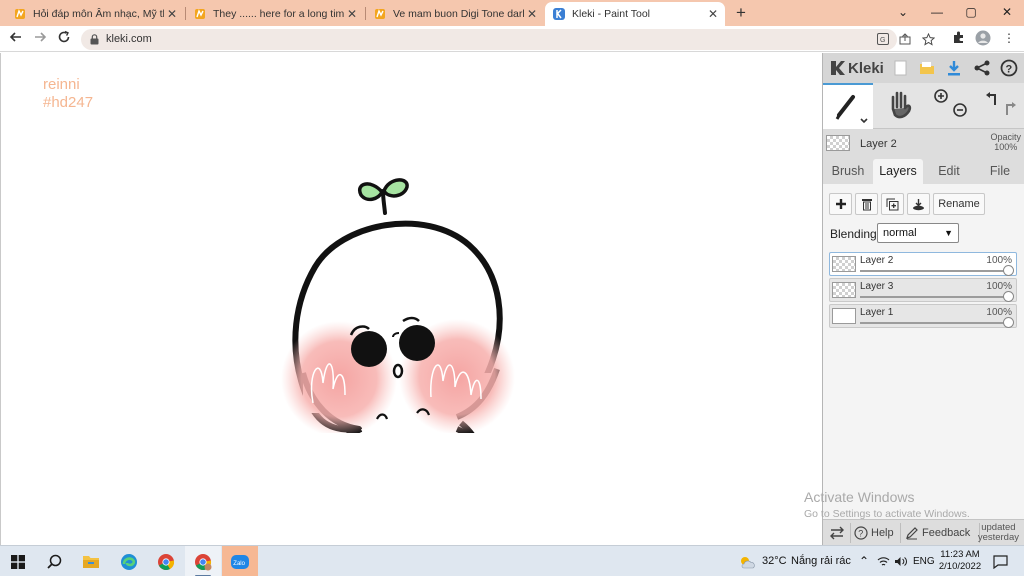 The width and height of the screenshot is (1024, 576). I want to click on zoom-in-out-icon, so click(950, 103).